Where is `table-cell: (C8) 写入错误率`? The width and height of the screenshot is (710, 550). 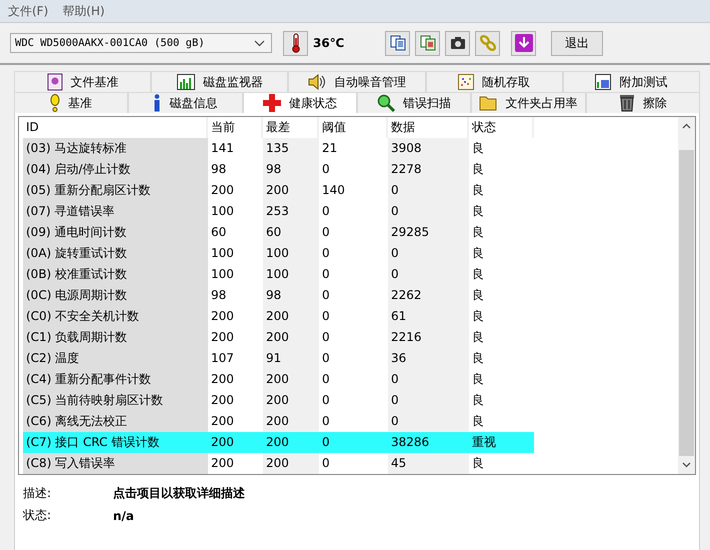 table-cell: (C8) 写入错误率 is located at coordinates (115, 463).